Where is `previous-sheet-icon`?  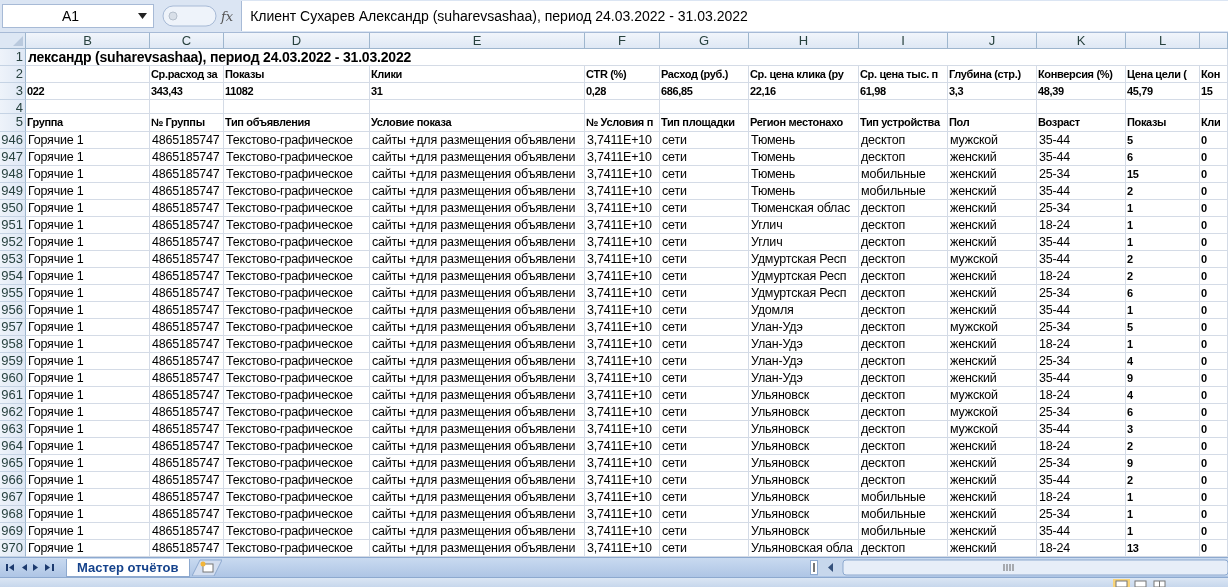
previous-sheet-icon is located at coordinates (24, 567).